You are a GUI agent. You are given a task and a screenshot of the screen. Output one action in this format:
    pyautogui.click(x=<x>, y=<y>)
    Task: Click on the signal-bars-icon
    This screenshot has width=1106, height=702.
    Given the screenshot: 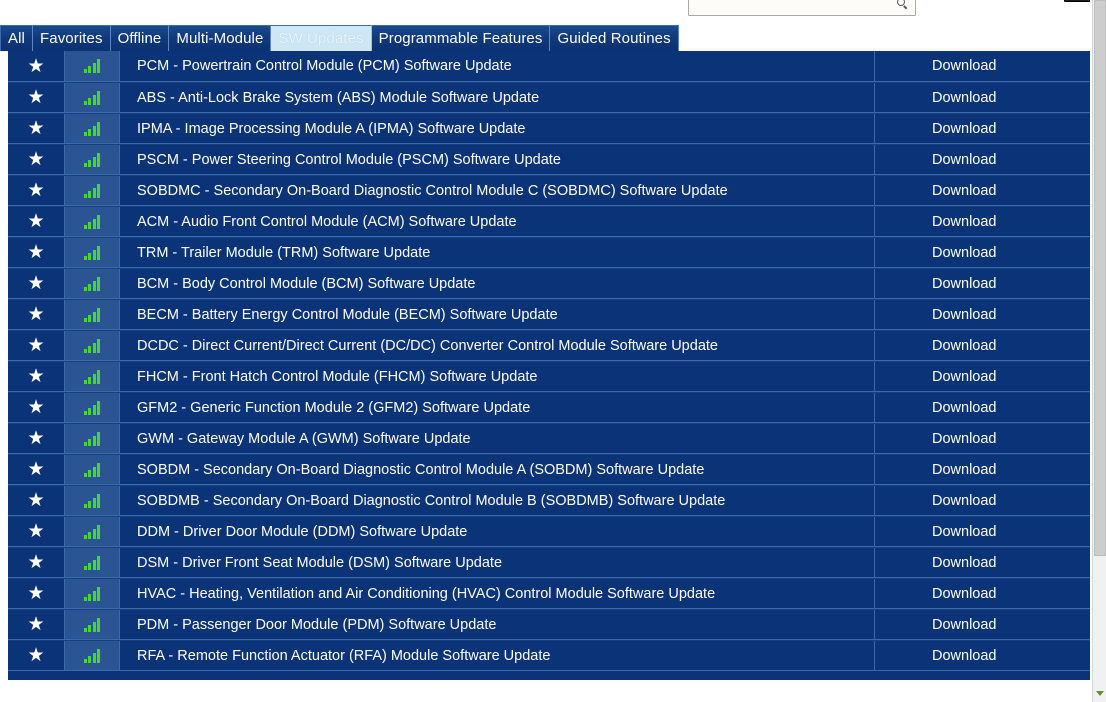 What is the action you would take?
    pyautogui.click(x=92, y=345)
    